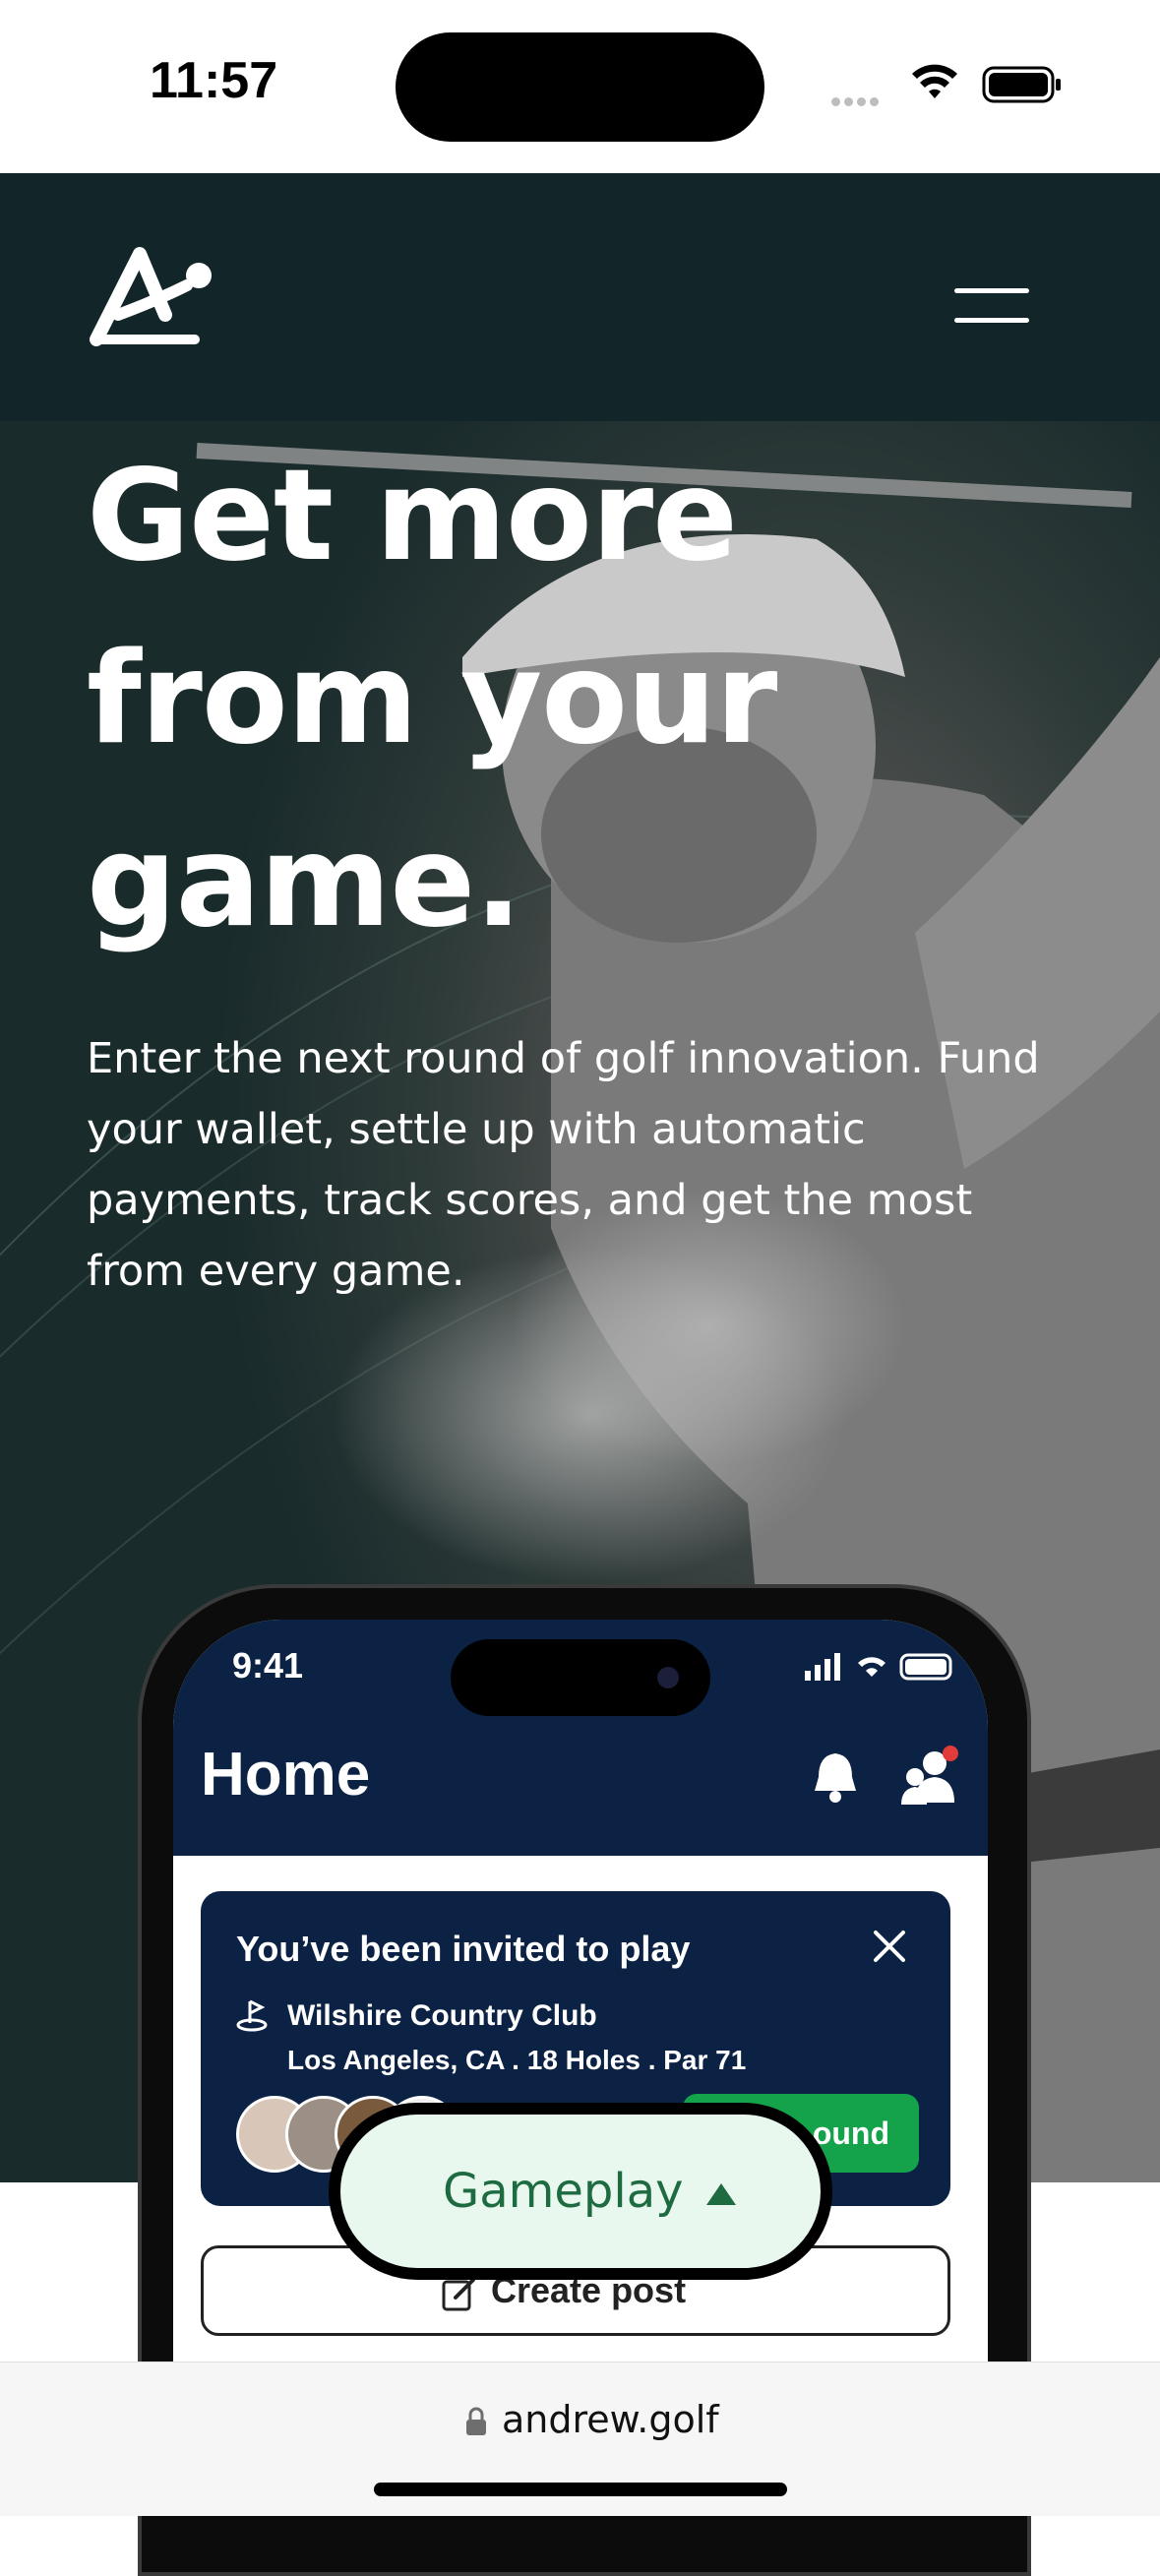  I want to click on cellular-signal-icon, so click(860, 99).